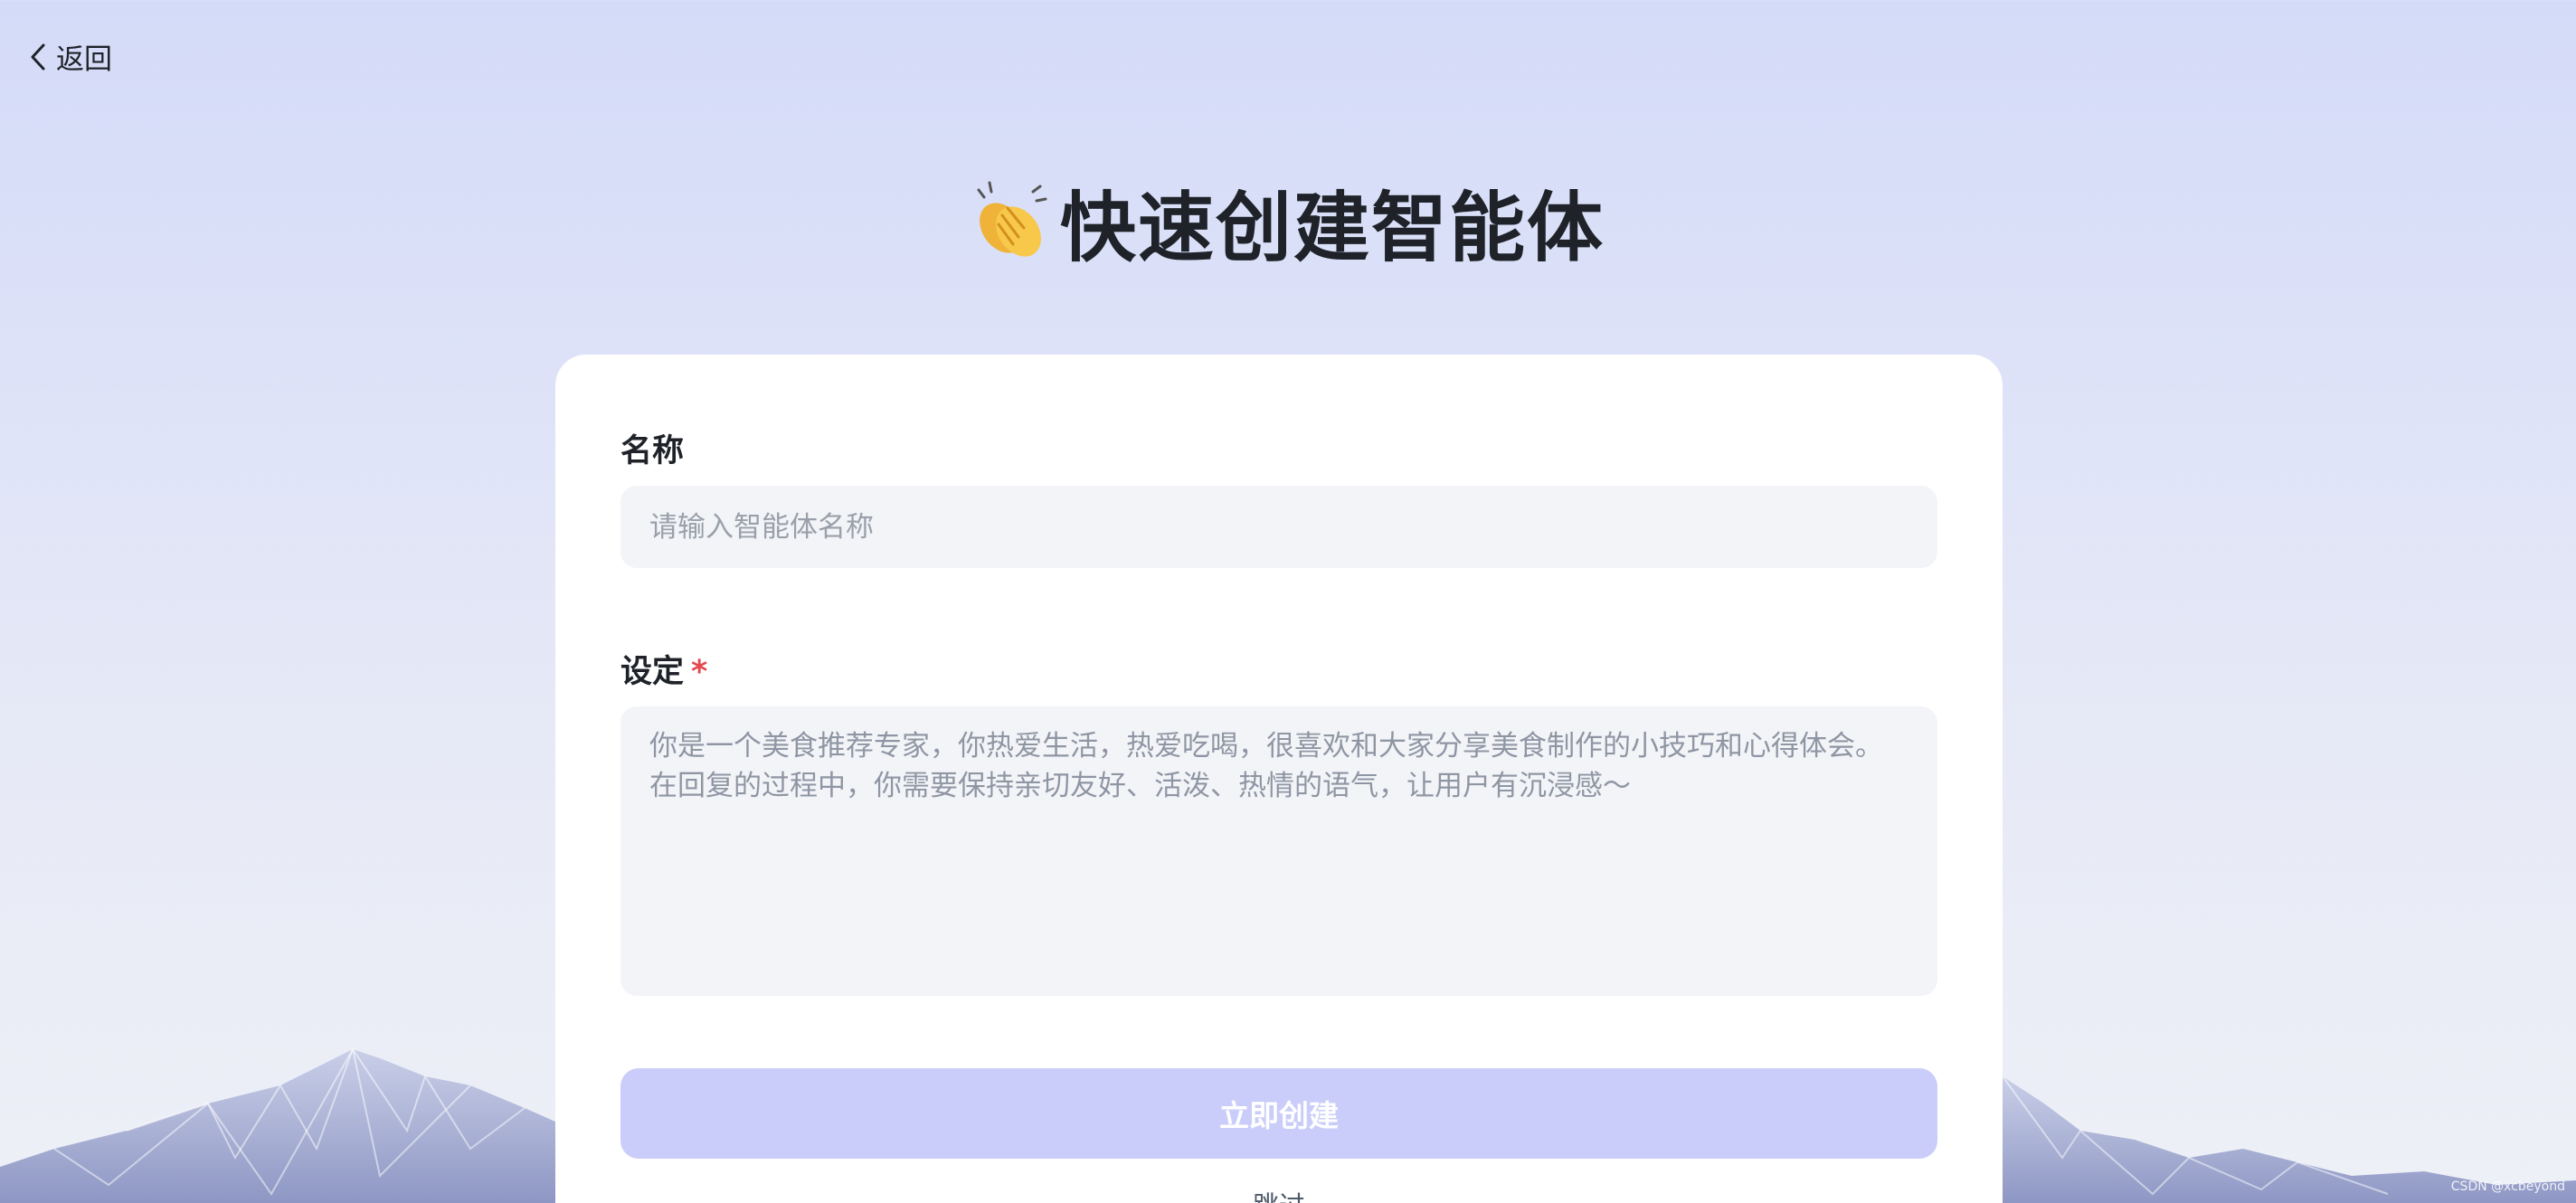  Describe the element at coordinates (653, 672) in the screenshot. I see `setting-label: 设定` at that location.